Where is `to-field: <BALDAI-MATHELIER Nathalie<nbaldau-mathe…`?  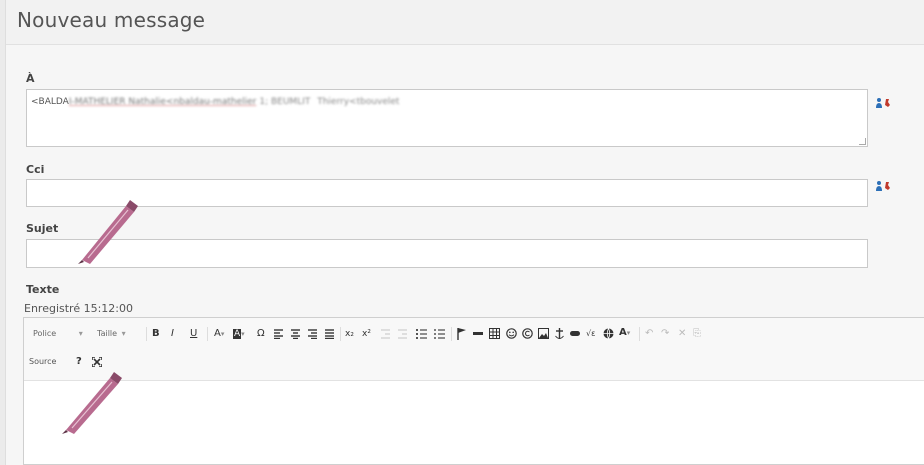 to-field: <BALDAI-MATHELIER Nathalie<nbaldau-mathe… is located at coordinates (447, 118).